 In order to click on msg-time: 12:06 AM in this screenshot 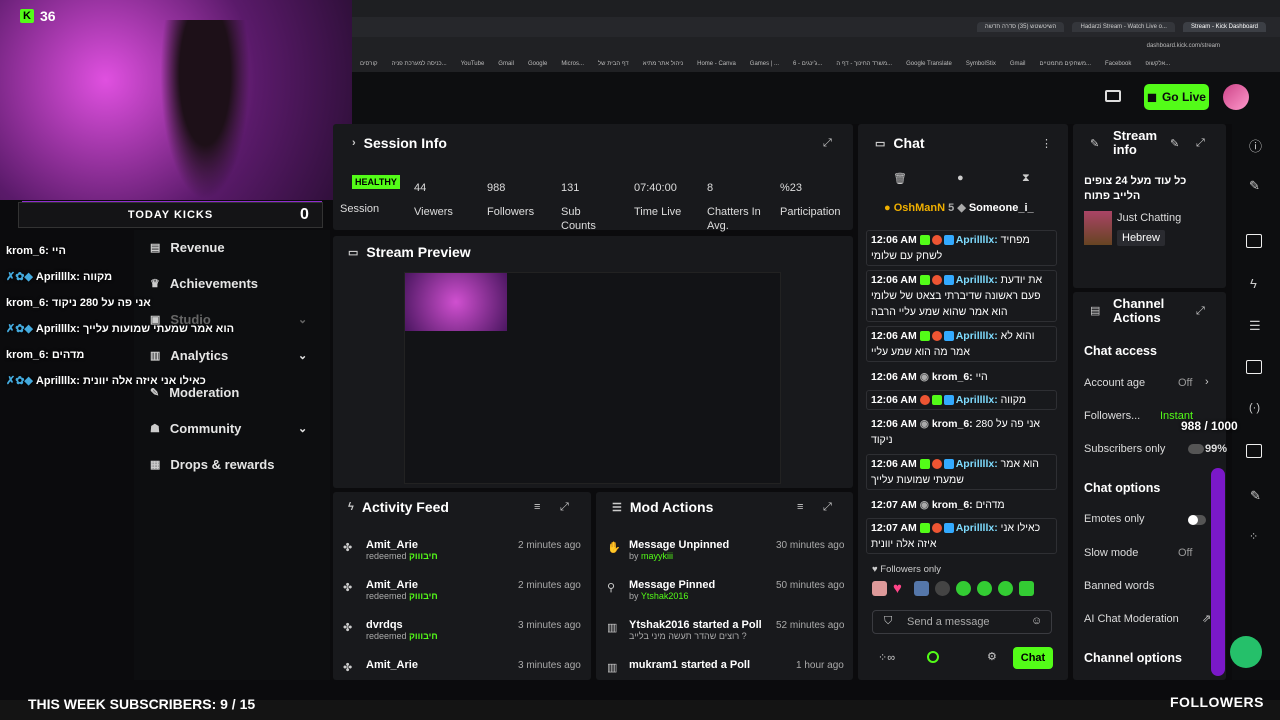, I will do `click(894, 424)`.